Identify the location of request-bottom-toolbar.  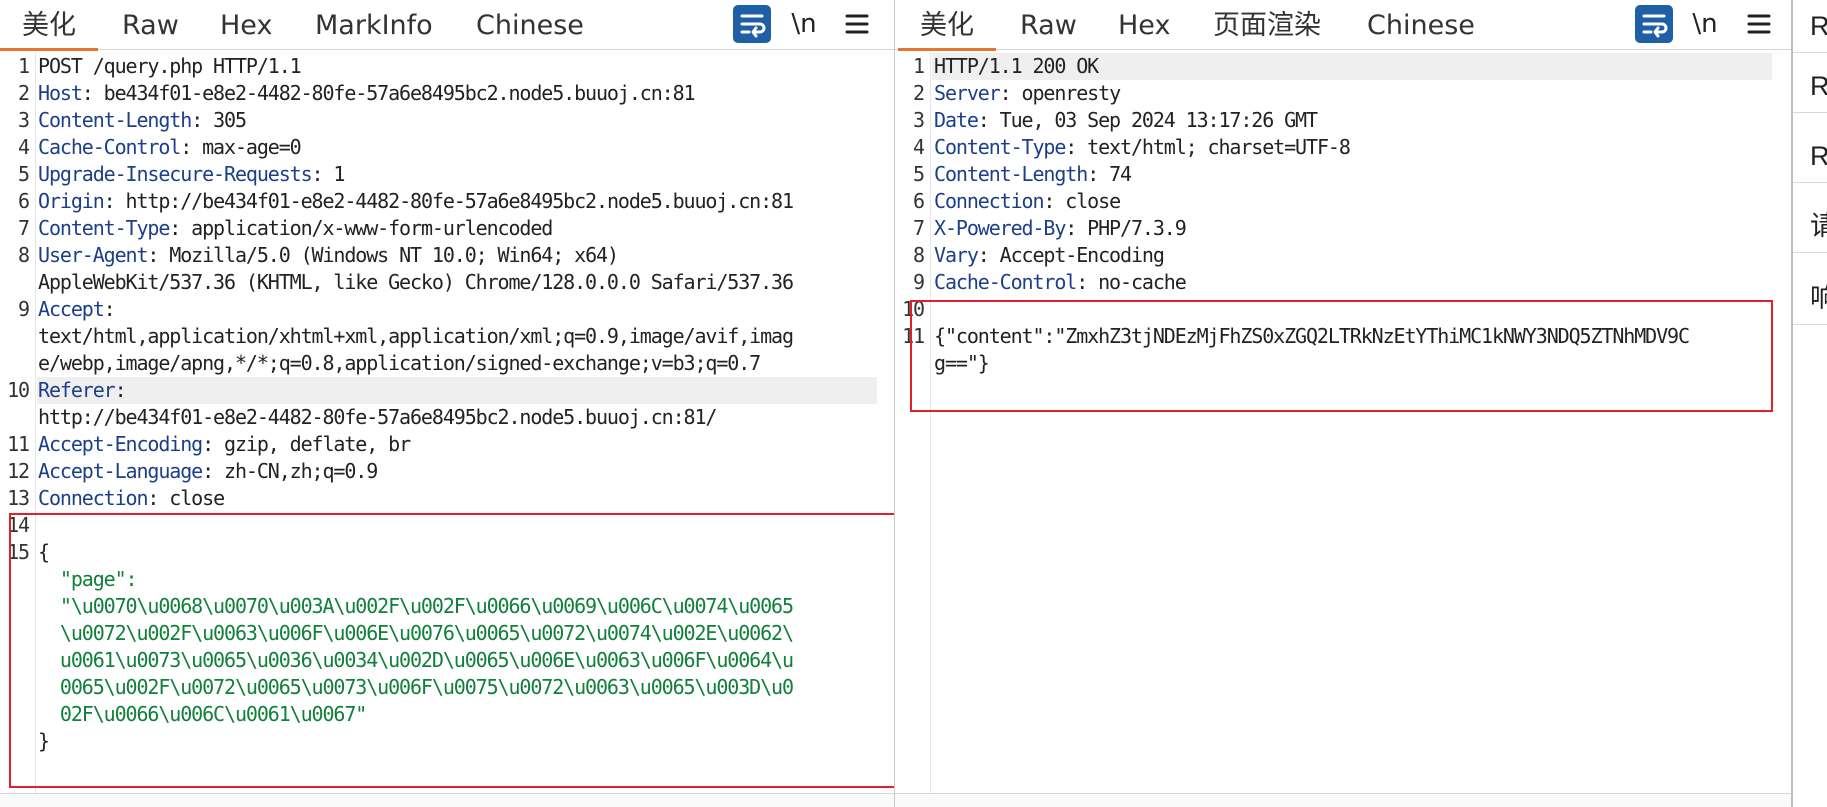
(447, 800).